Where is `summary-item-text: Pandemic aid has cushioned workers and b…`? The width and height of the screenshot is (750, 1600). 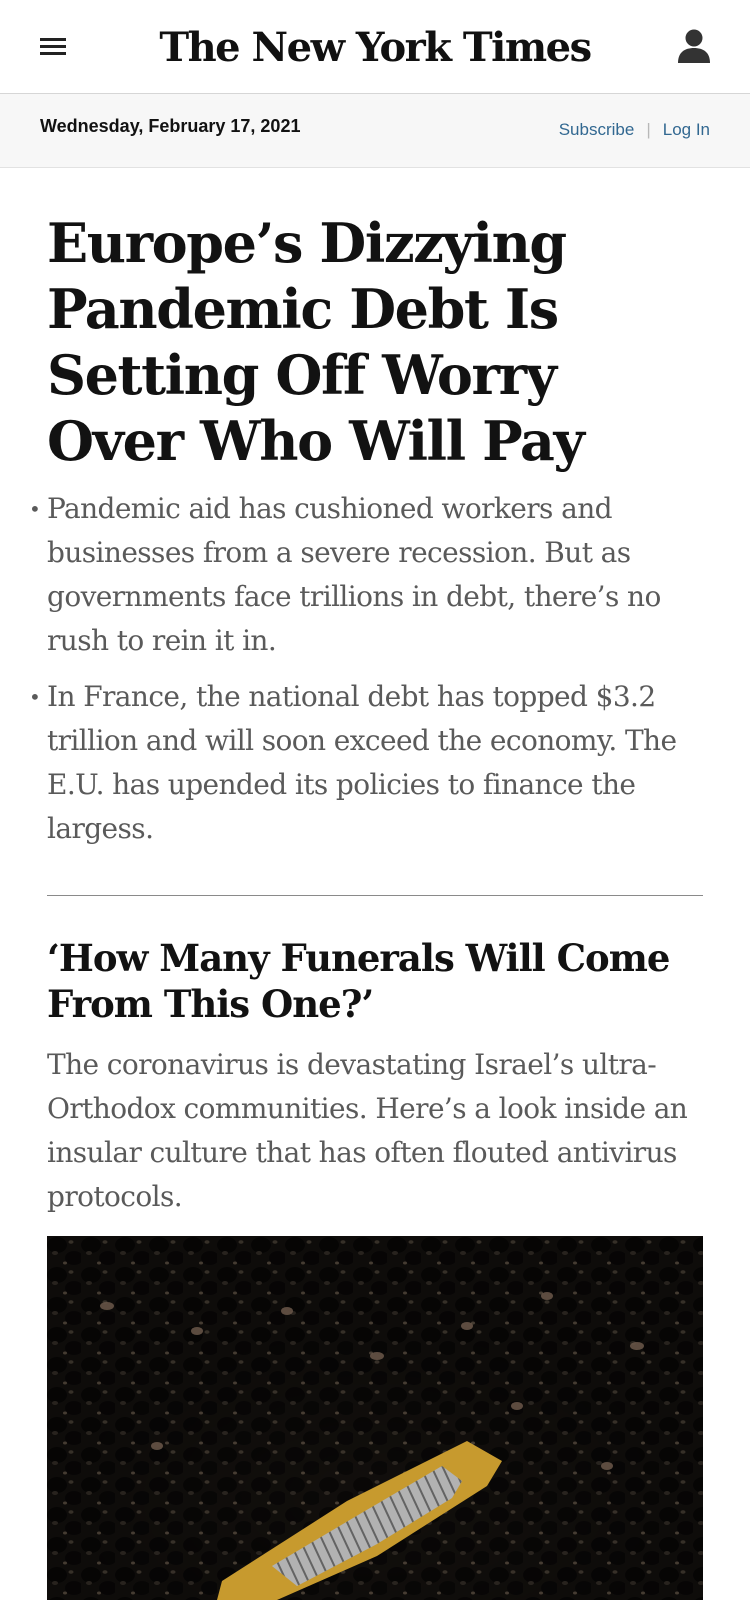
summary-item-text: Pandemic aid has cushioned workers and b… is located at coordinates (354, 574).